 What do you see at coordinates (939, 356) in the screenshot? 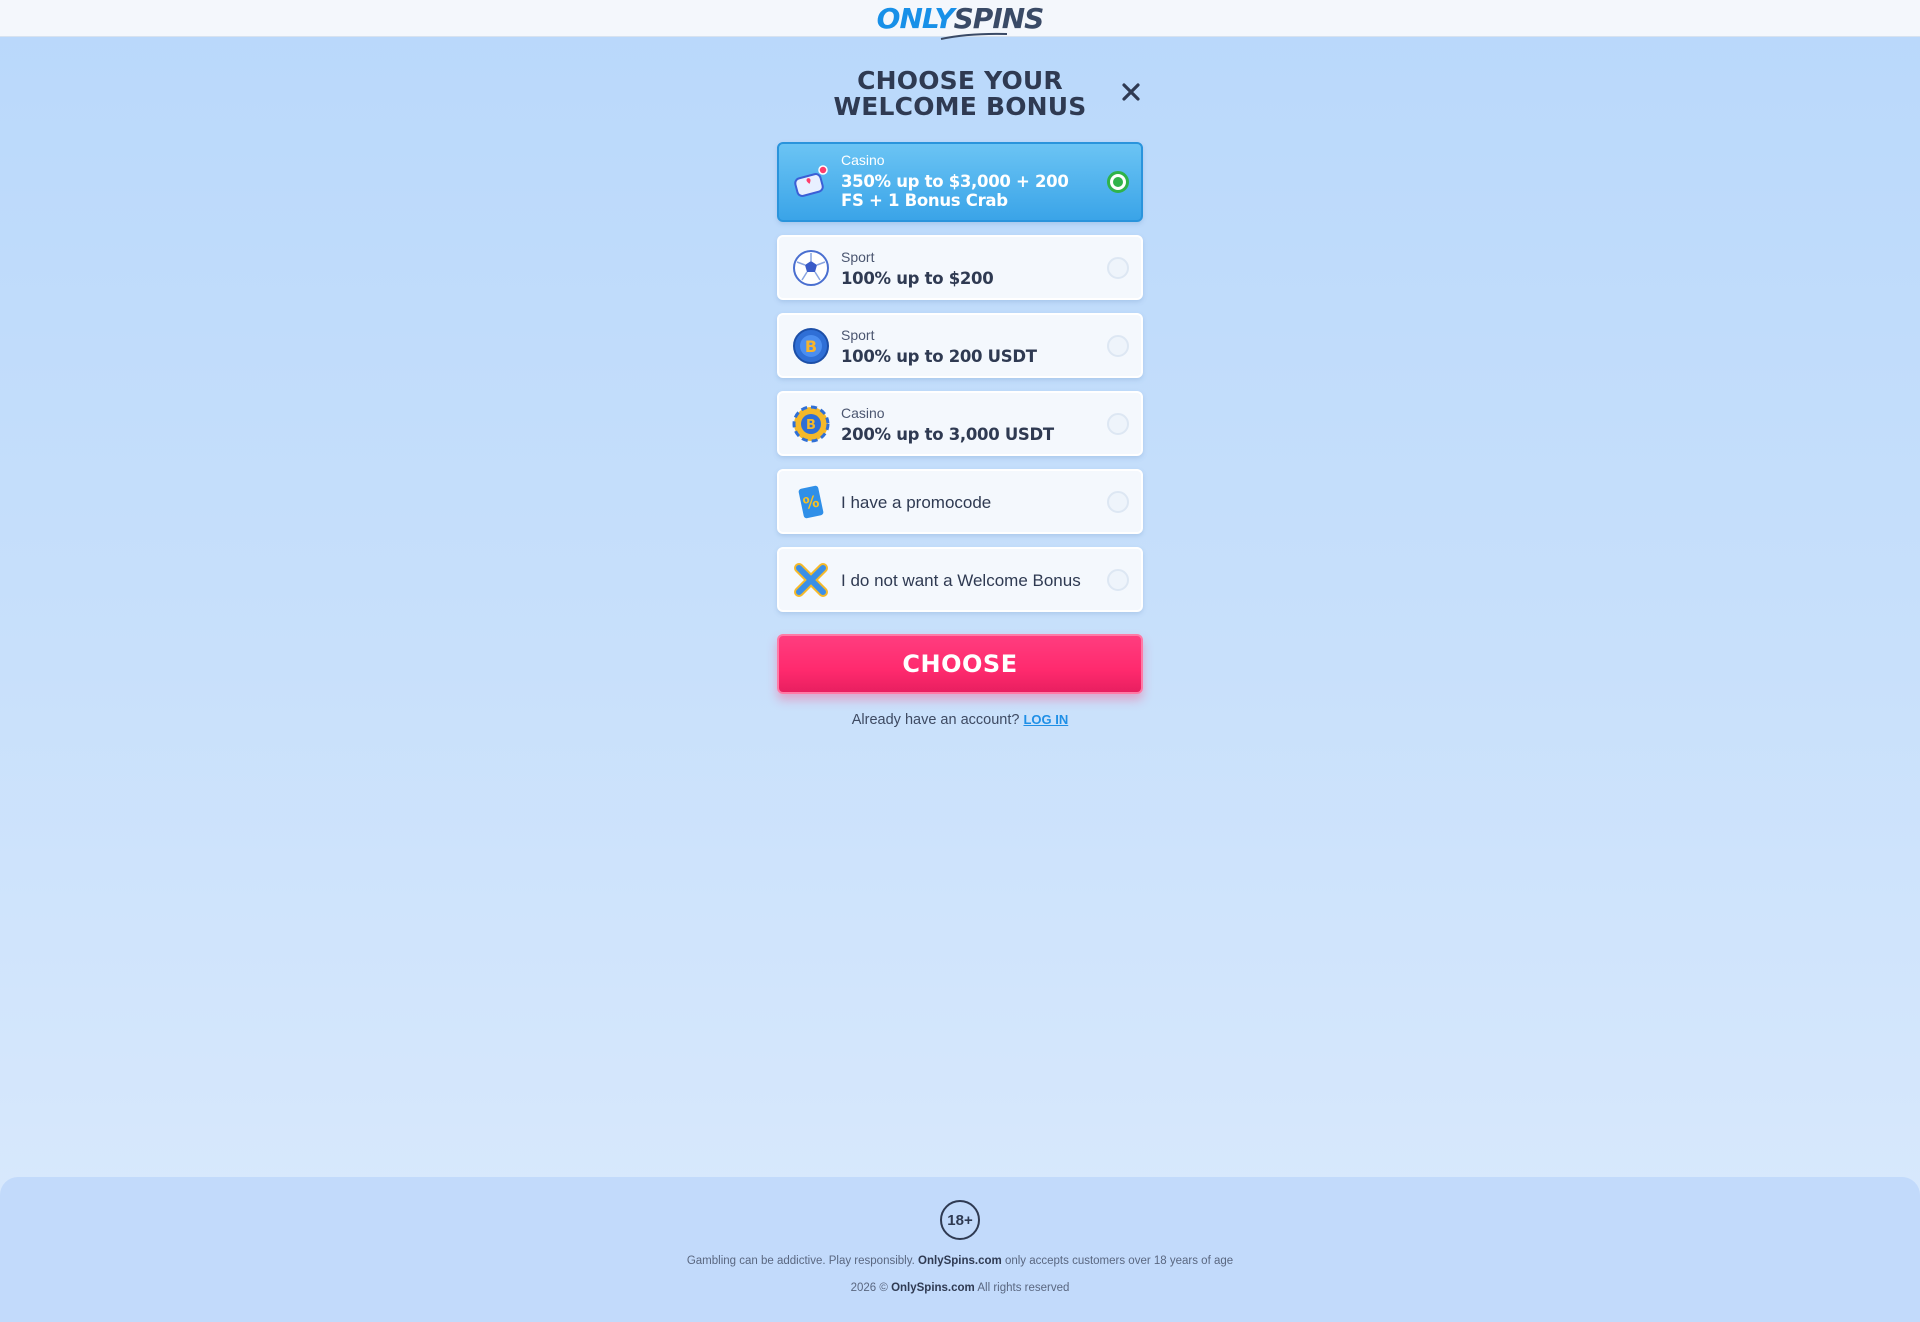
I see `option-title: 100% up to 200 USDT` at bounding box center [939, 356].